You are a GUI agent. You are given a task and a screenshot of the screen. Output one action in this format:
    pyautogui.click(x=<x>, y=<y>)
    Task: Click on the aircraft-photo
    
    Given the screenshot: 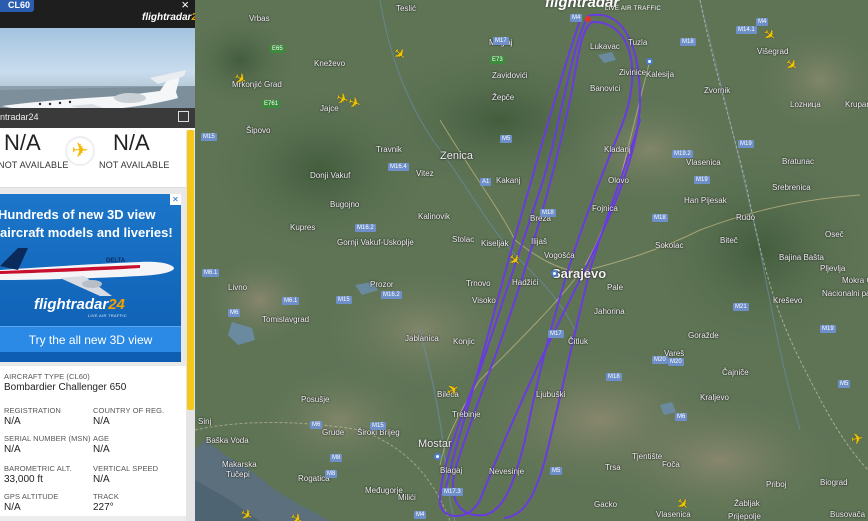 What is the action you would take?
    pyautogui.click(x=97, y=68)
    